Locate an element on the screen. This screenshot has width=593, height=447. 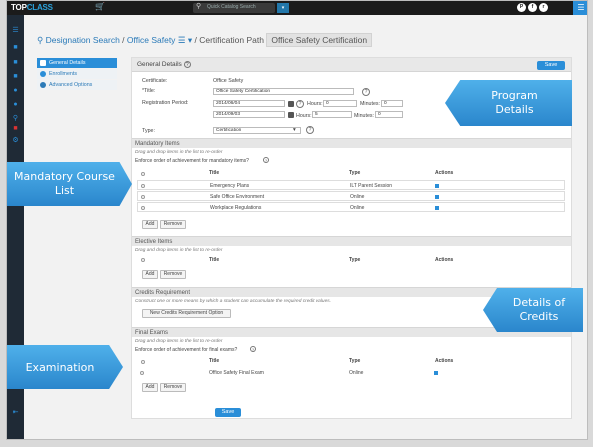
rail-catalog-icon: ■ is located at coordinates (15, 63).